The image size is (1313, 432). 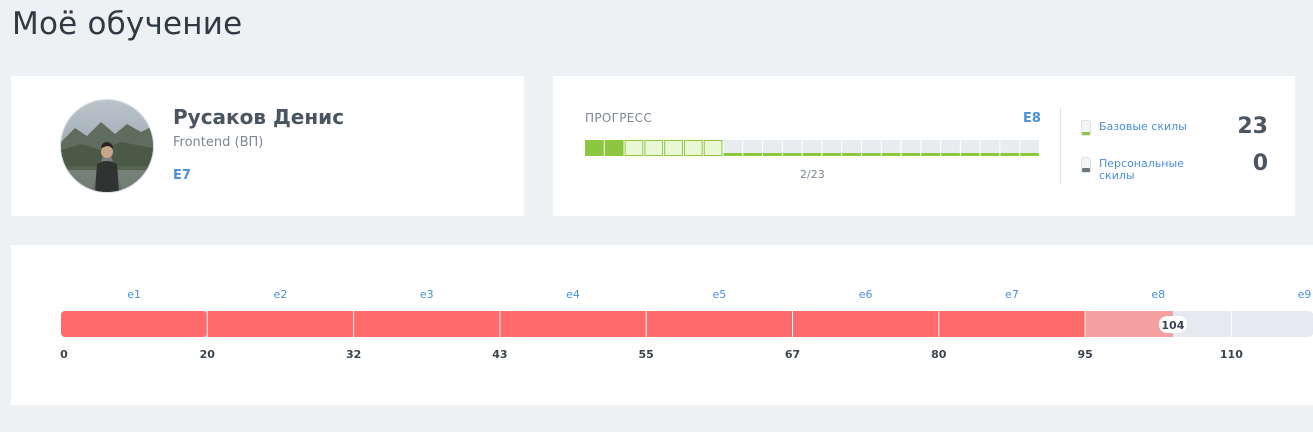 What do you see at coordinates (1060, 146) in the screenshot?
I see `divider` at bounding box center [1060, 146].